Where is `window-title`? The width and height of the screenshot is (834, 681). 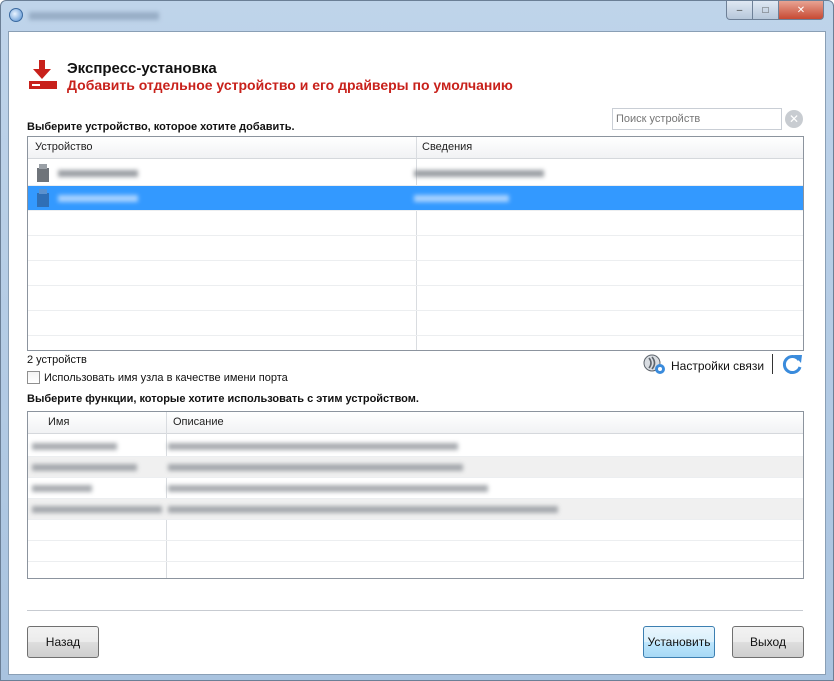 window-title is located at coordinates (94, 16).